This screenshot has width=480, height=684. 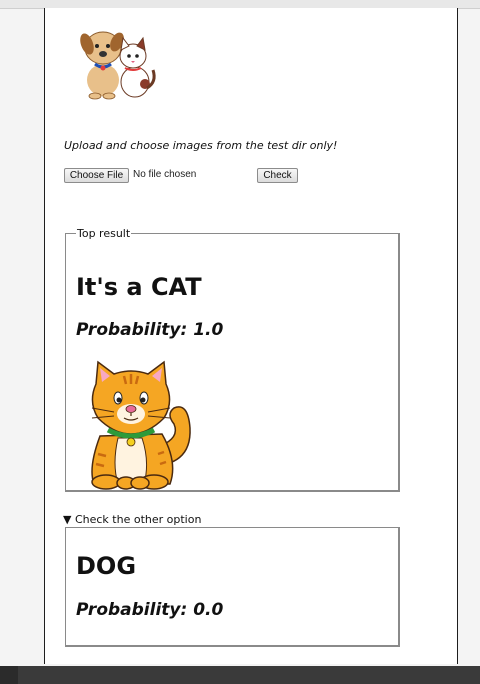 I want to click on check-button: Check, so click(x=277, y=175).